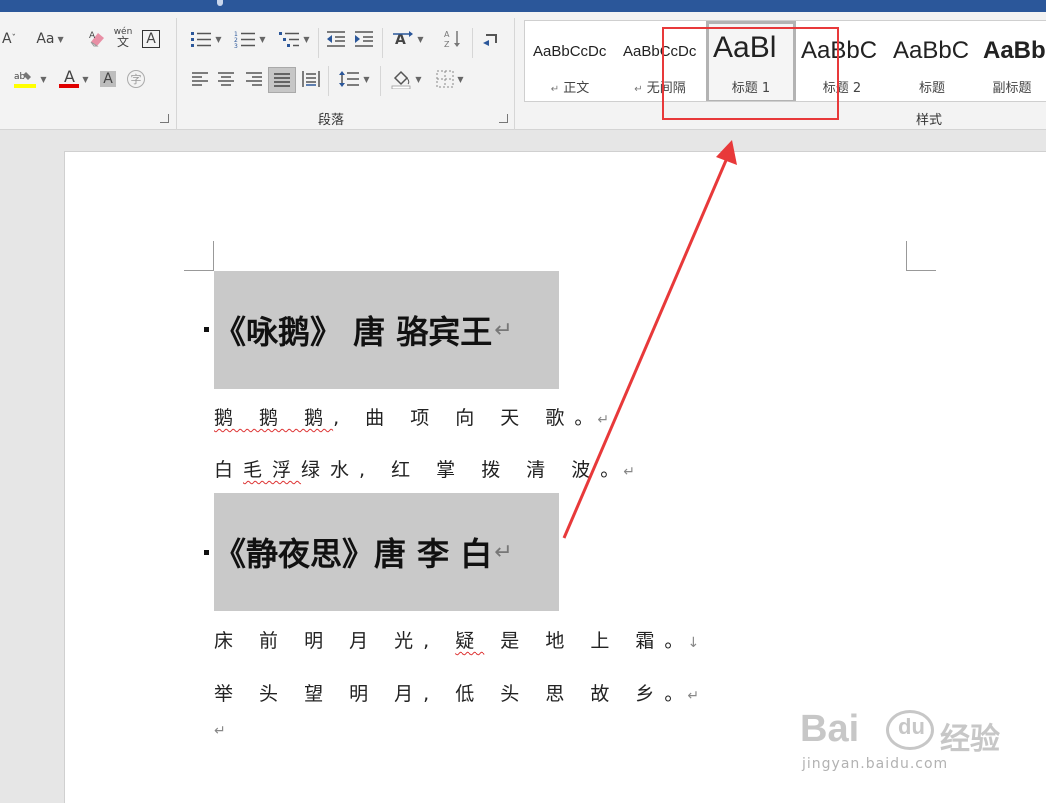 The image size is (1046, 803). Describe the element at coordinates (900, 740) in the screenshot. I see `watermark: Bai du 经验 jingyan.baidu.com` at that location.